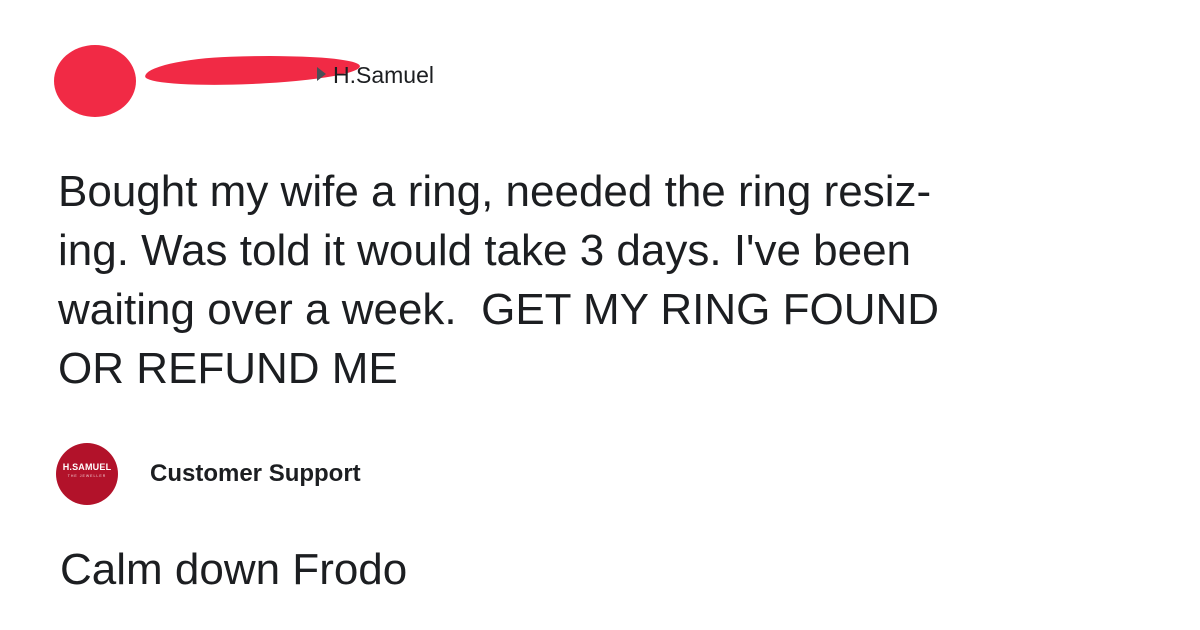 The image size is (1200, 630). I want to click on post-header: H.Samuel, so click(300, 85).